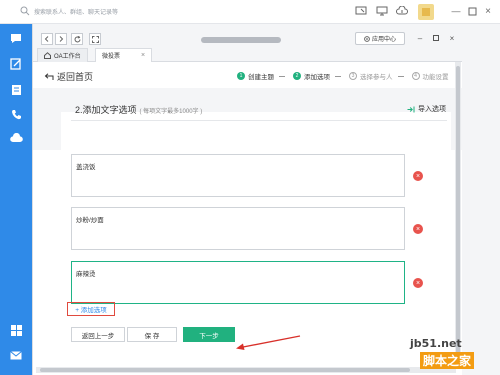 The height and width of the screenshot is (375, 500). I want to click on right-pane, so click(481, 199).